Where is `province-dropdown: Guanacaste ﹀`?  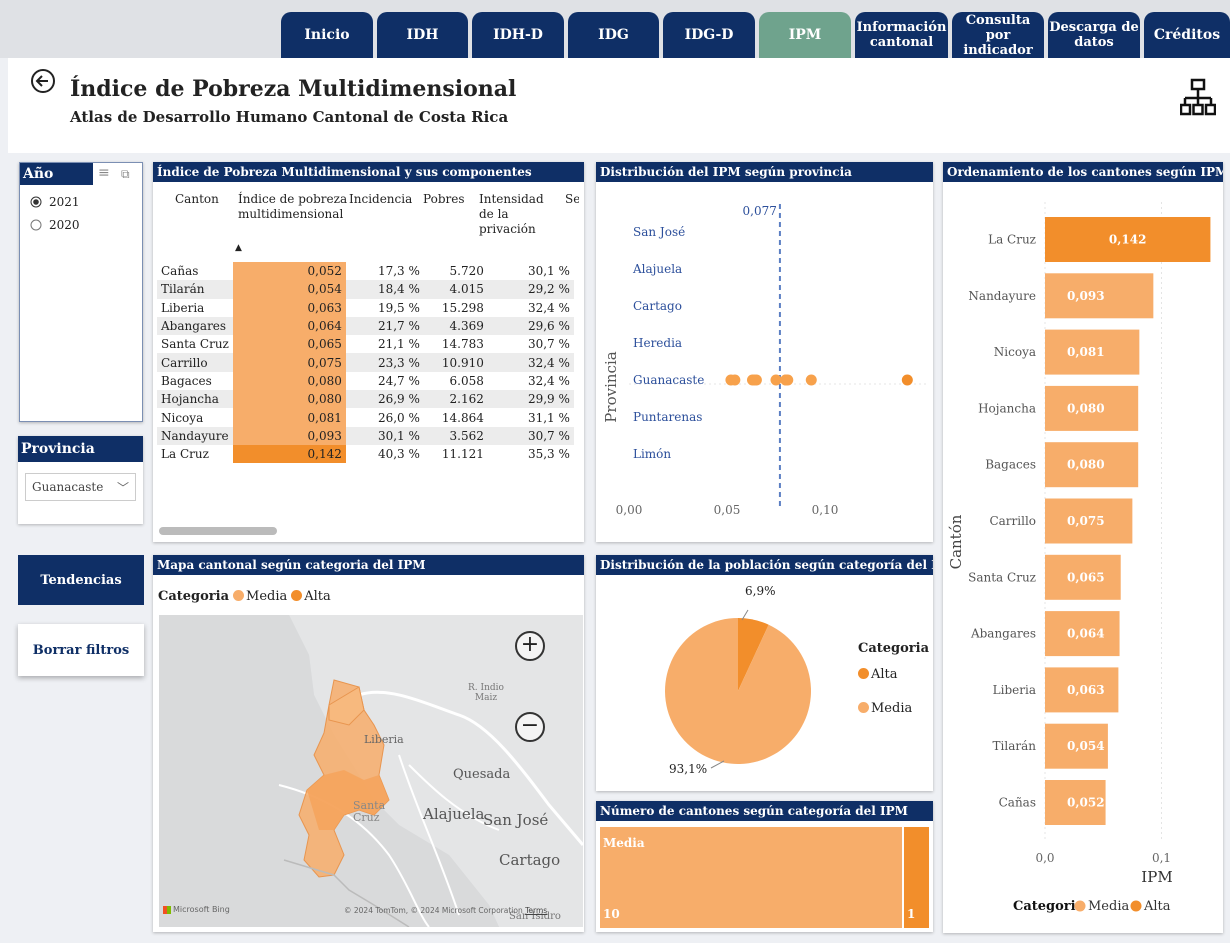 province-dropdown: Guanacaste ﹀ is located at coordinates (80, 487).